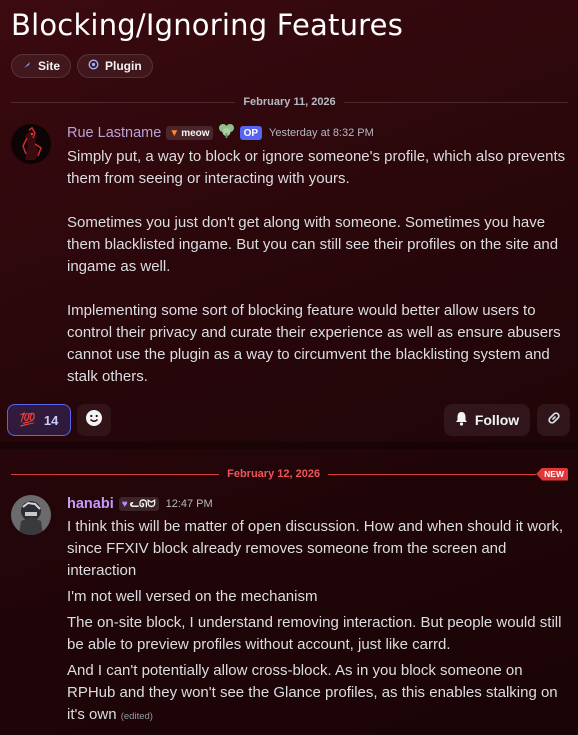  What do you see at coordinates (90, 504) in the screenshot?
I see `author-name: hanabi` at bounding box center [90, 504].